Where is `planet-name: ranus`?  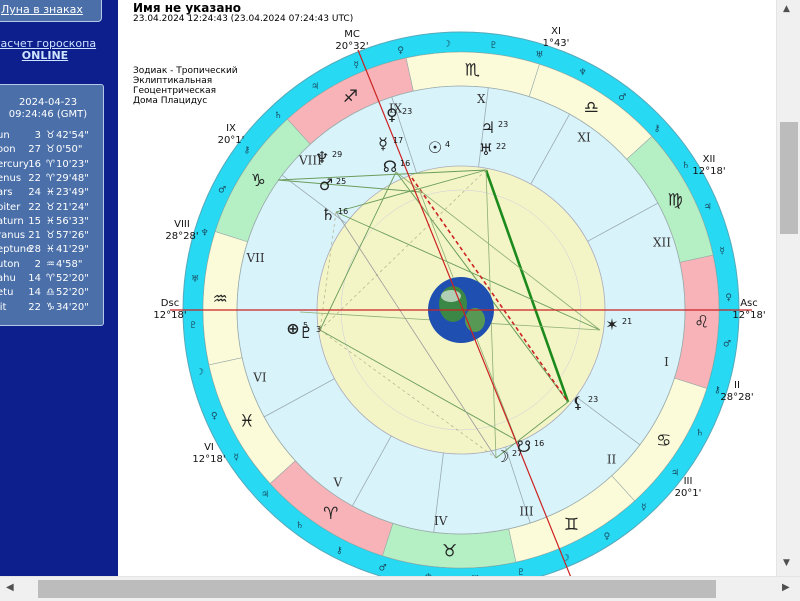 planet-name: ranus is located at coordinates (13, 236).